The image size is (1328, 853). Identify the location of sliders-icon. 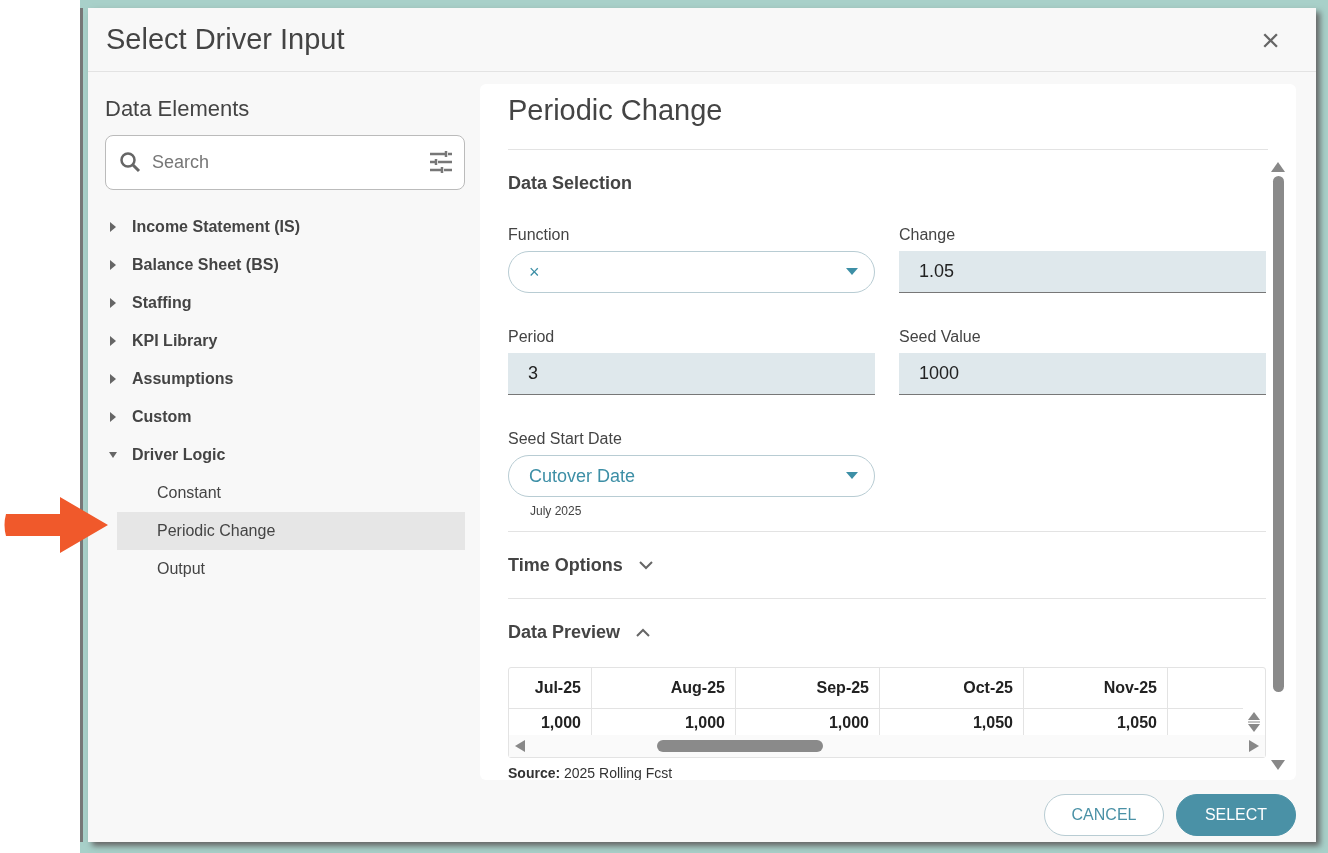
(441, 162).